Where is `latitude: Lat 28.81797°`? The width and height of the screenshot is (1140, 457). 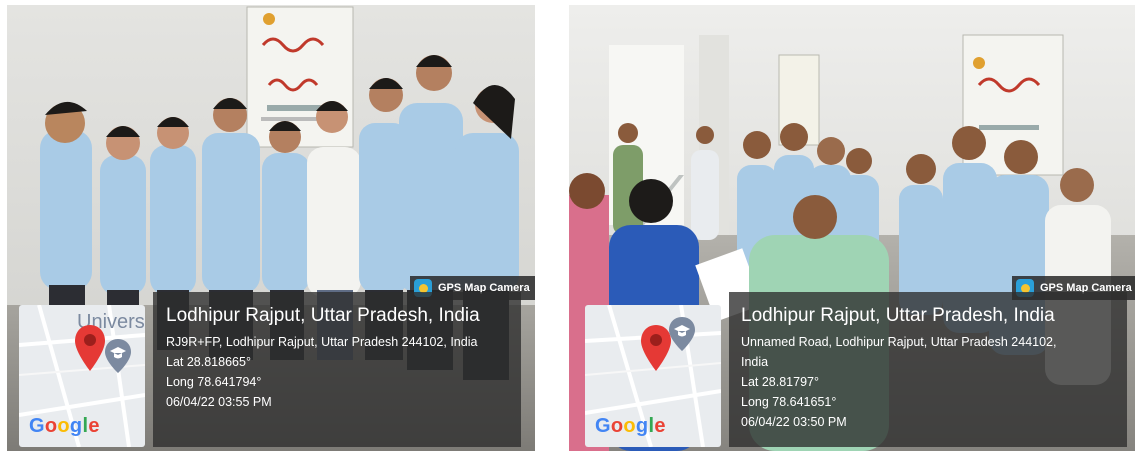
latitude: Lat 28.81797° is located at coordinates (780, 382).